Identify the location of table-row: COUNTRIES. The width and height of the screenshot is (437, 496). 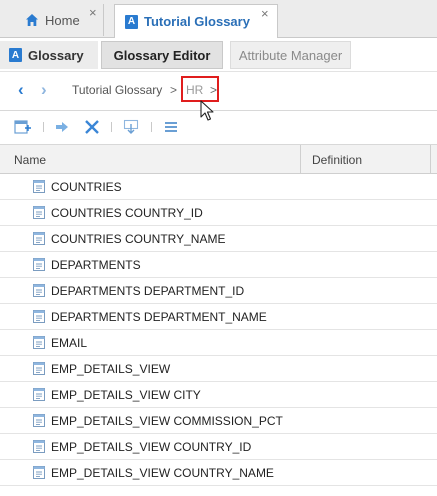
(218, 187).